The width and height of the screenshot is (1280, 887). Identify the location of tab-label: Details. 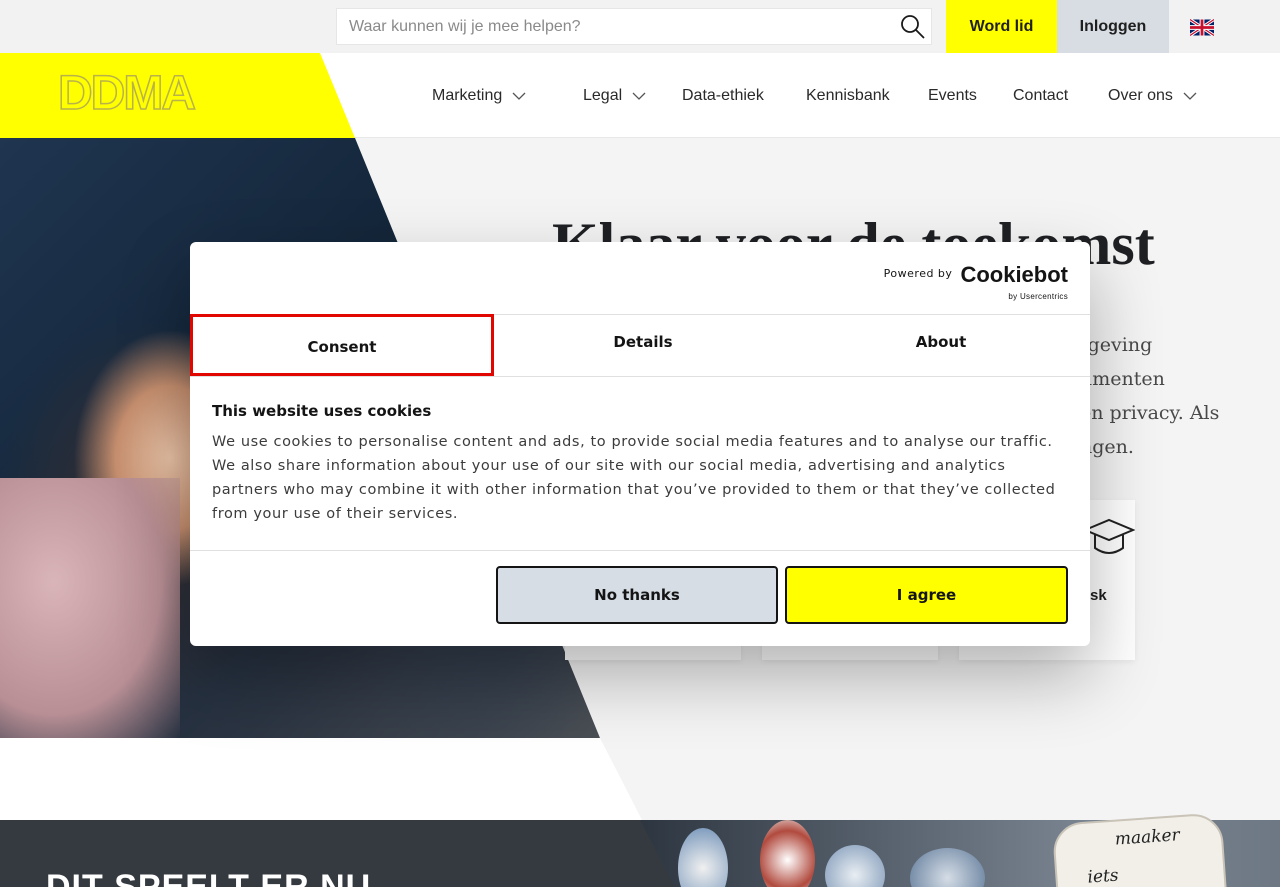
(643, 341).